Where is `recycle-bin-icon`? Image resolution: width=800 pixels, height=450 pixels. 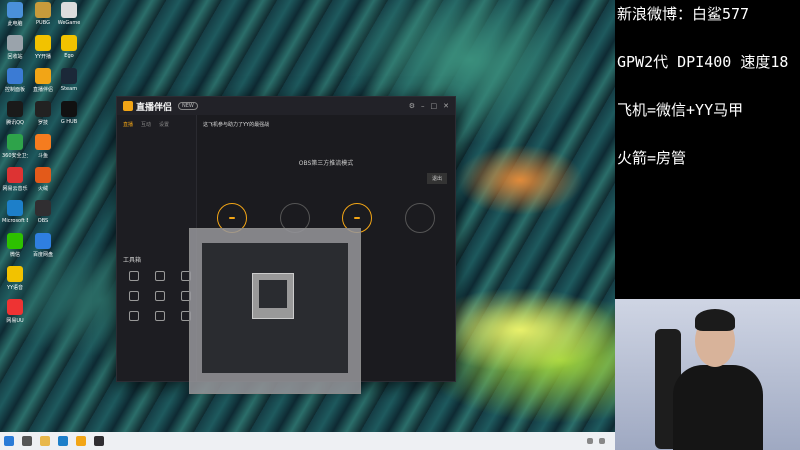 recycle-bin-icon is located at coordinates (15, 43).